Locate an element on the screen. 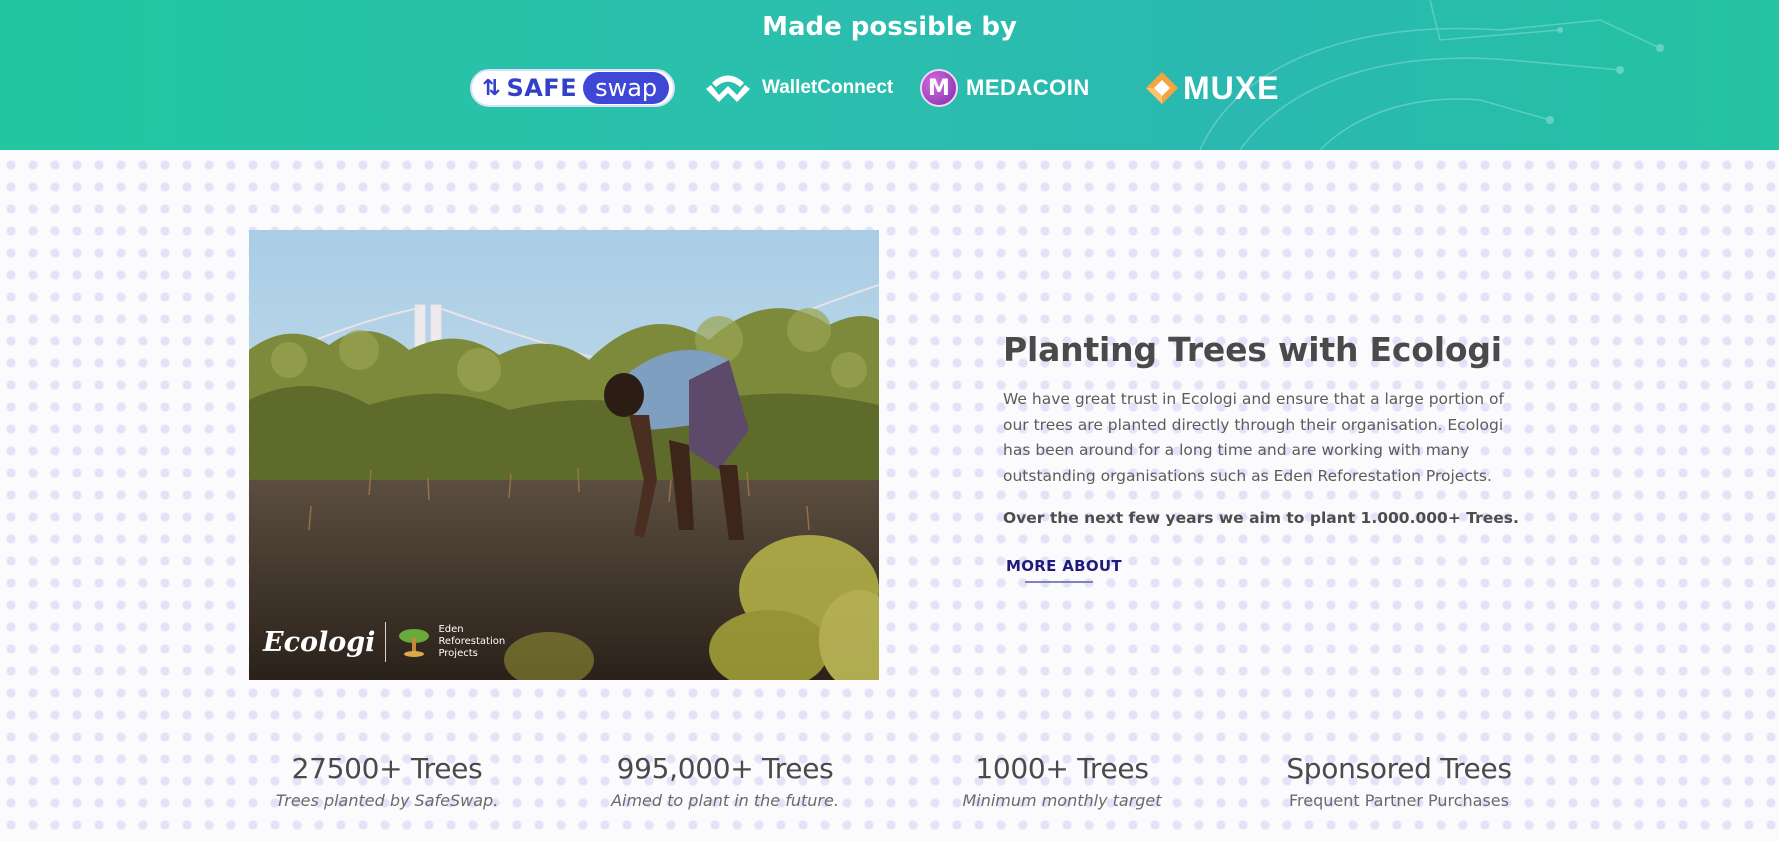  stat-caption: Frequent Partner Purchases is located at coordinates (1399, 800).